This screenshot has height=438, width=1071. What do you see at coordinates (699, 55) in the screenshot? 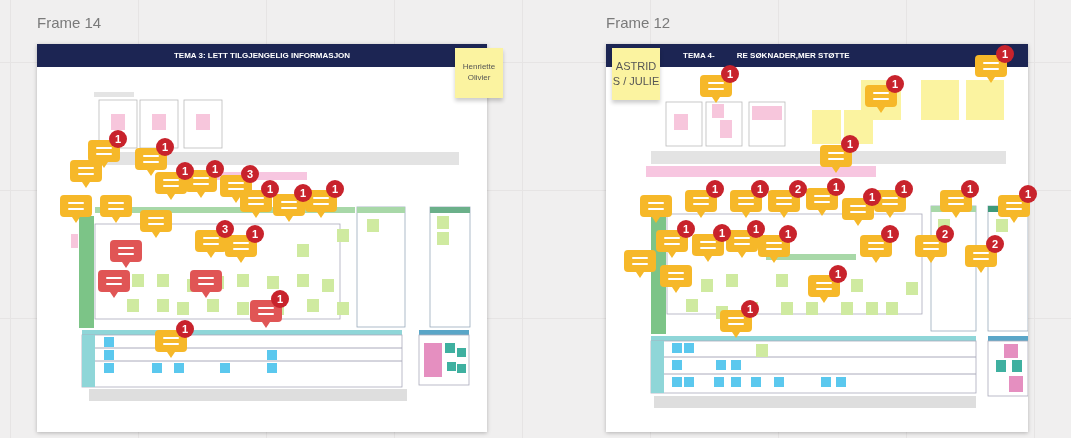
I see `banner-title: TEMA 4-` at bounding box center [699, 55].